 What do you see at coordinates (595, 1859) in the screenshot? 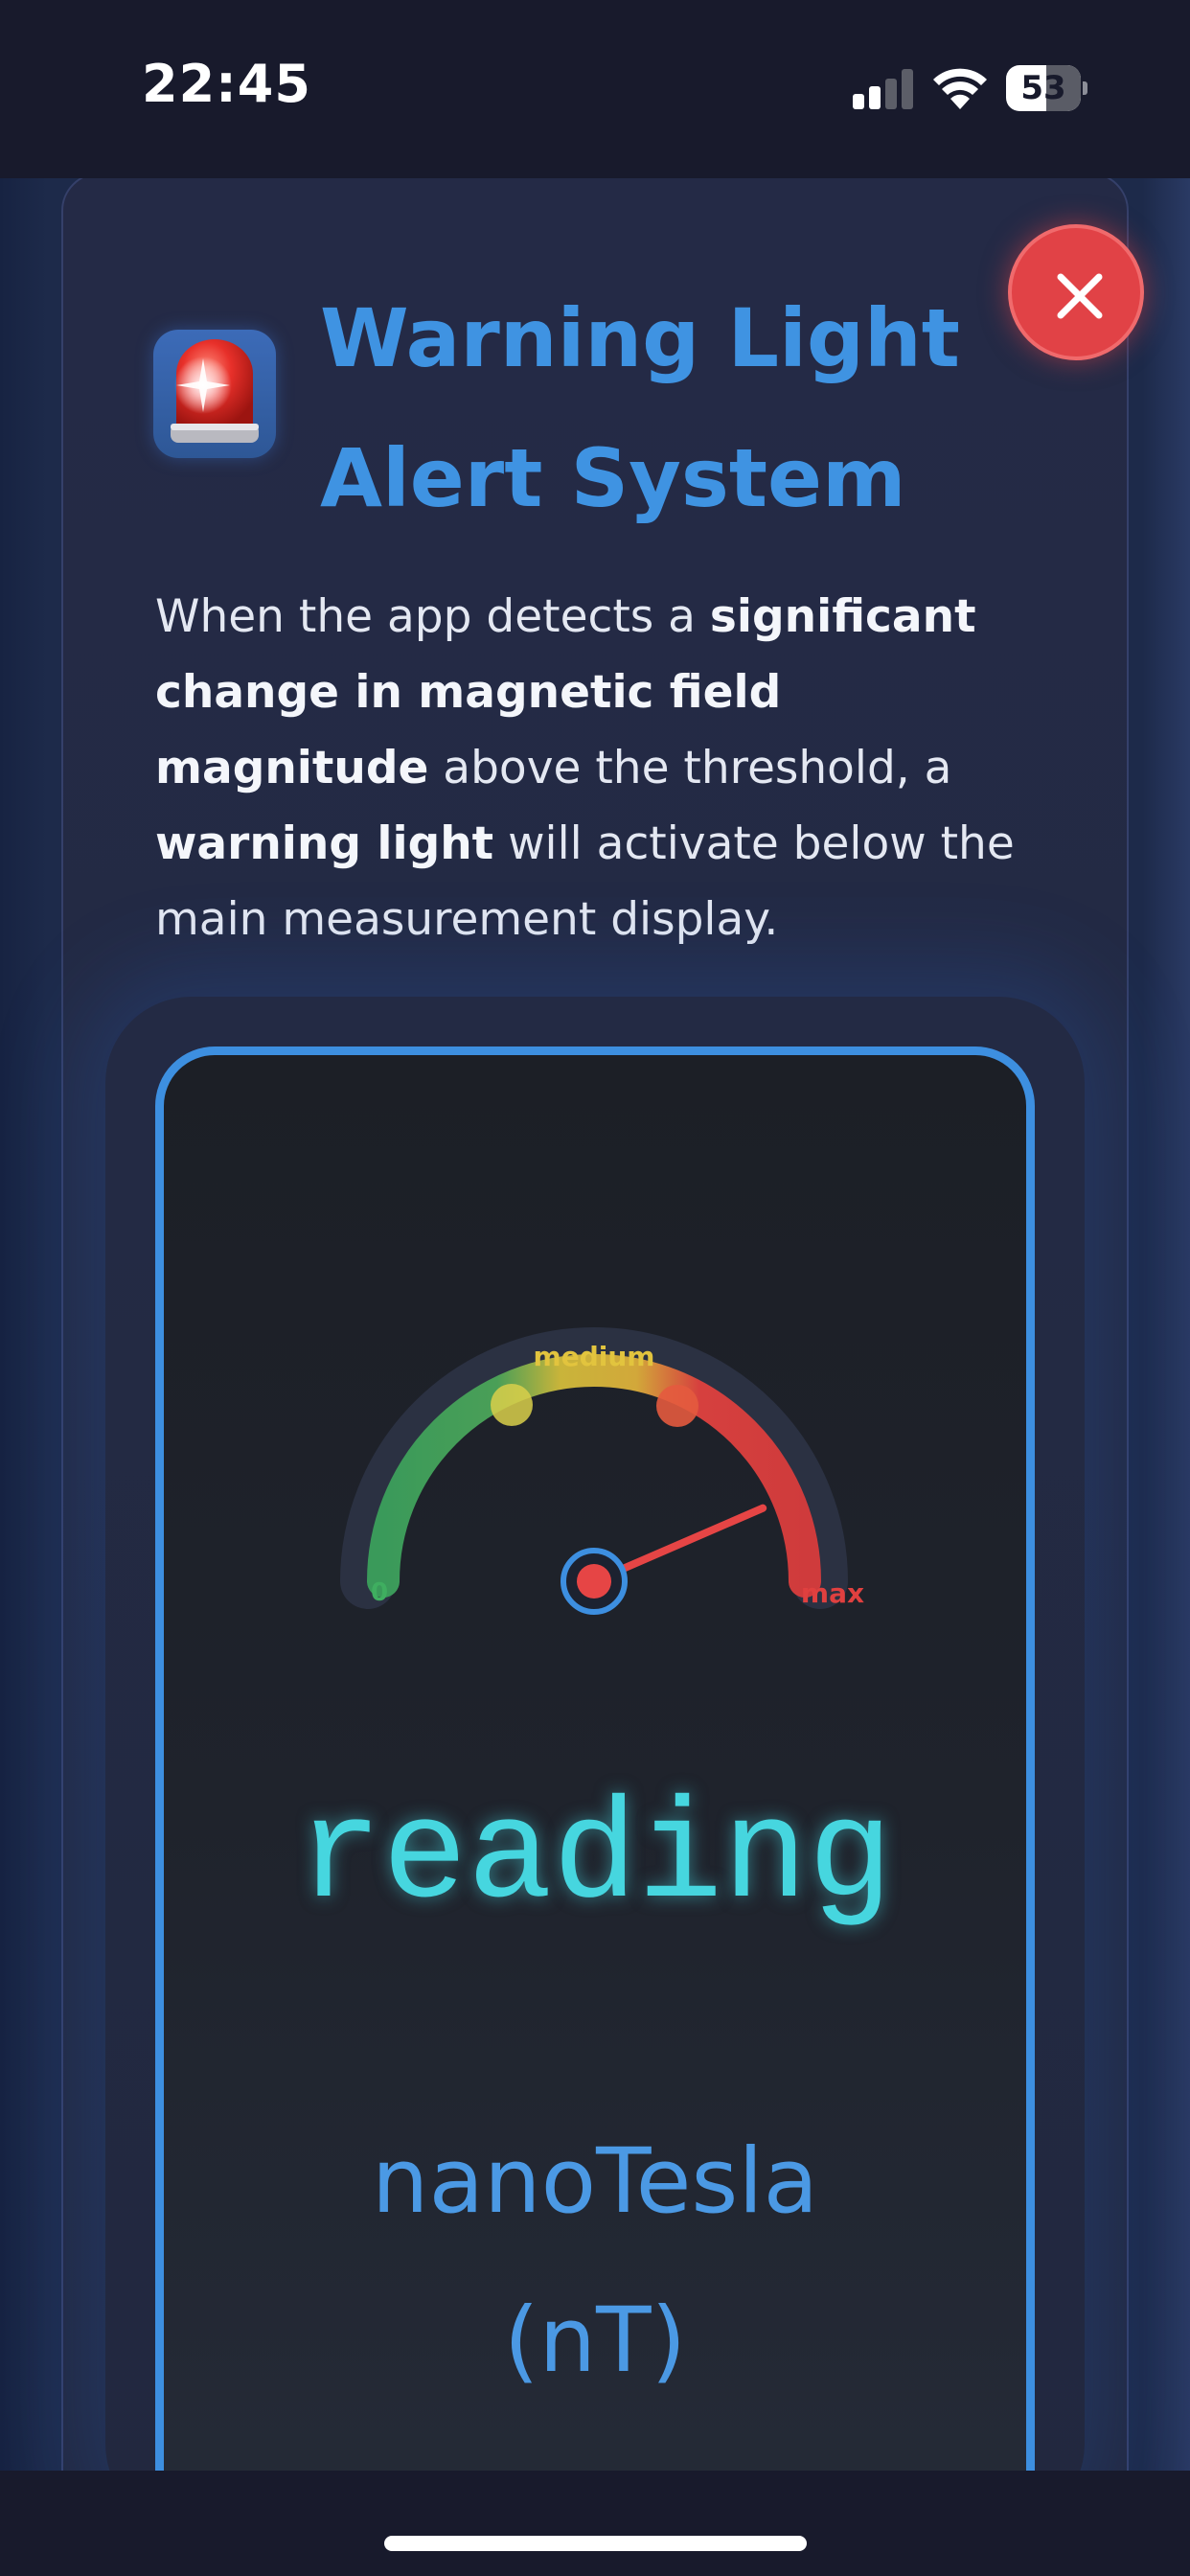
I see `reading-value: reading` at bounding box center [595, 1859].